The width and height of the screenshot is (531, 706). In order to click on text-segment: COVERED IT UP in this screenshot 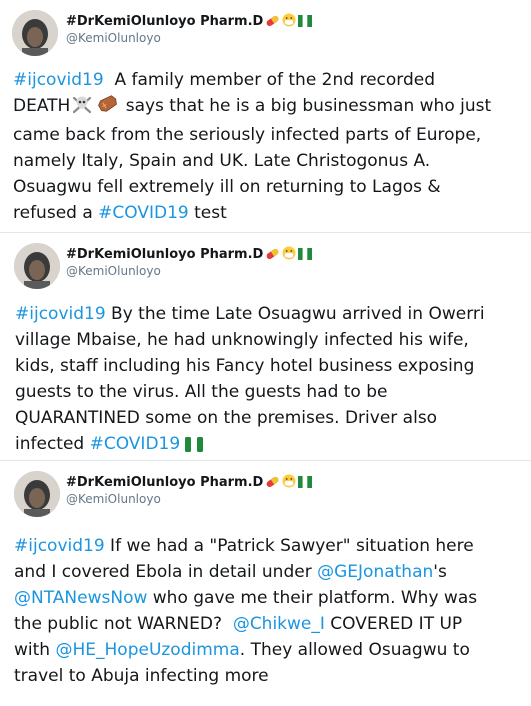, I will do `click(393, 624)`.